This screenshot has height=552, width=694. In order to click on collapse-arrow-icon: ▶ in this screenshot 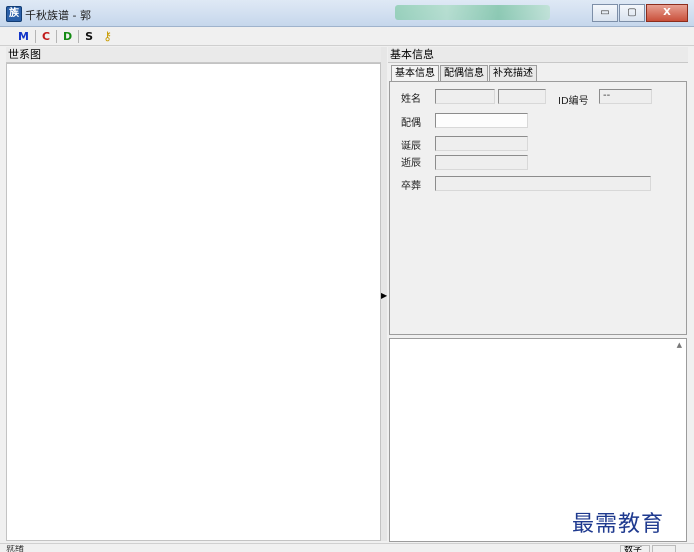, I will do `click(384, 295)`.